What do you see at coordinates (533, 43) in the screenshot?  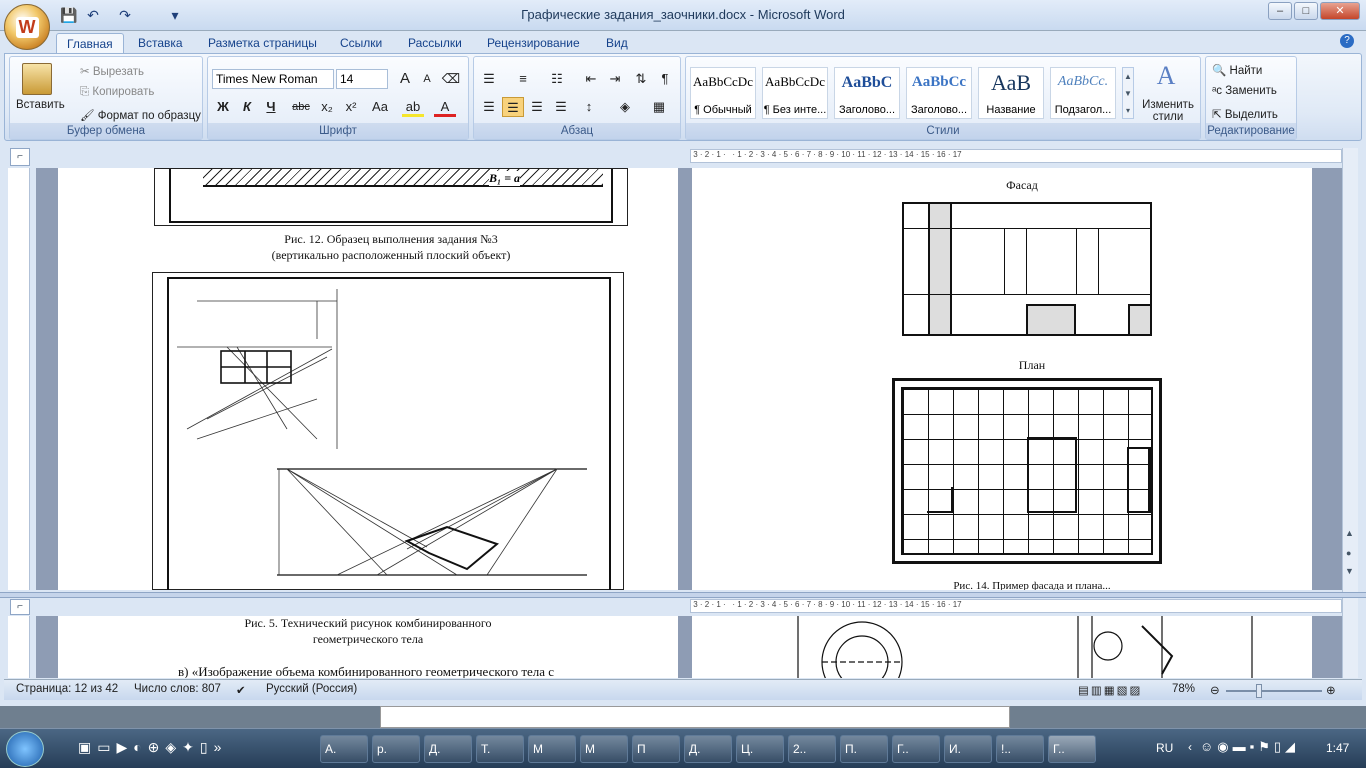 I see `tab-review: Рецензирование` at bounding box center [533, 43].